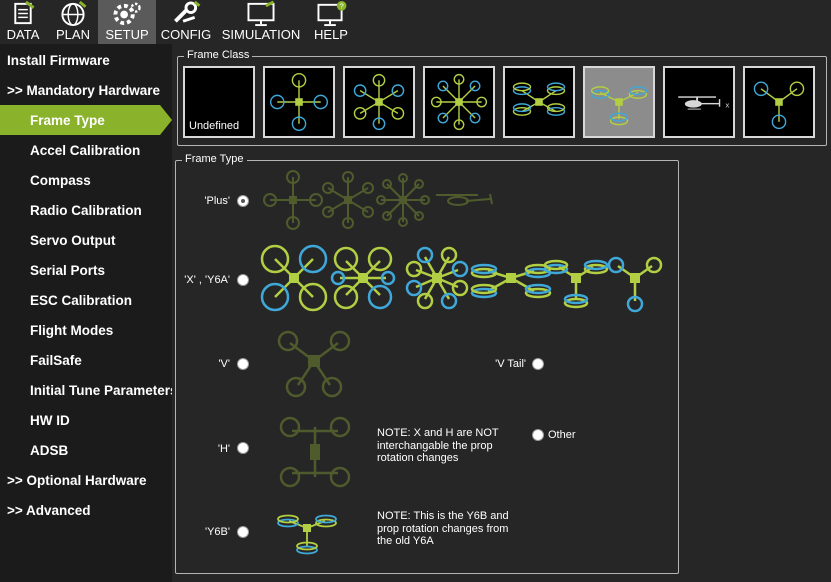 Image resolution: width=831 pixels, height=582 pixels. I want to click on frame-type-h-label: 'H', so click(223, 449).